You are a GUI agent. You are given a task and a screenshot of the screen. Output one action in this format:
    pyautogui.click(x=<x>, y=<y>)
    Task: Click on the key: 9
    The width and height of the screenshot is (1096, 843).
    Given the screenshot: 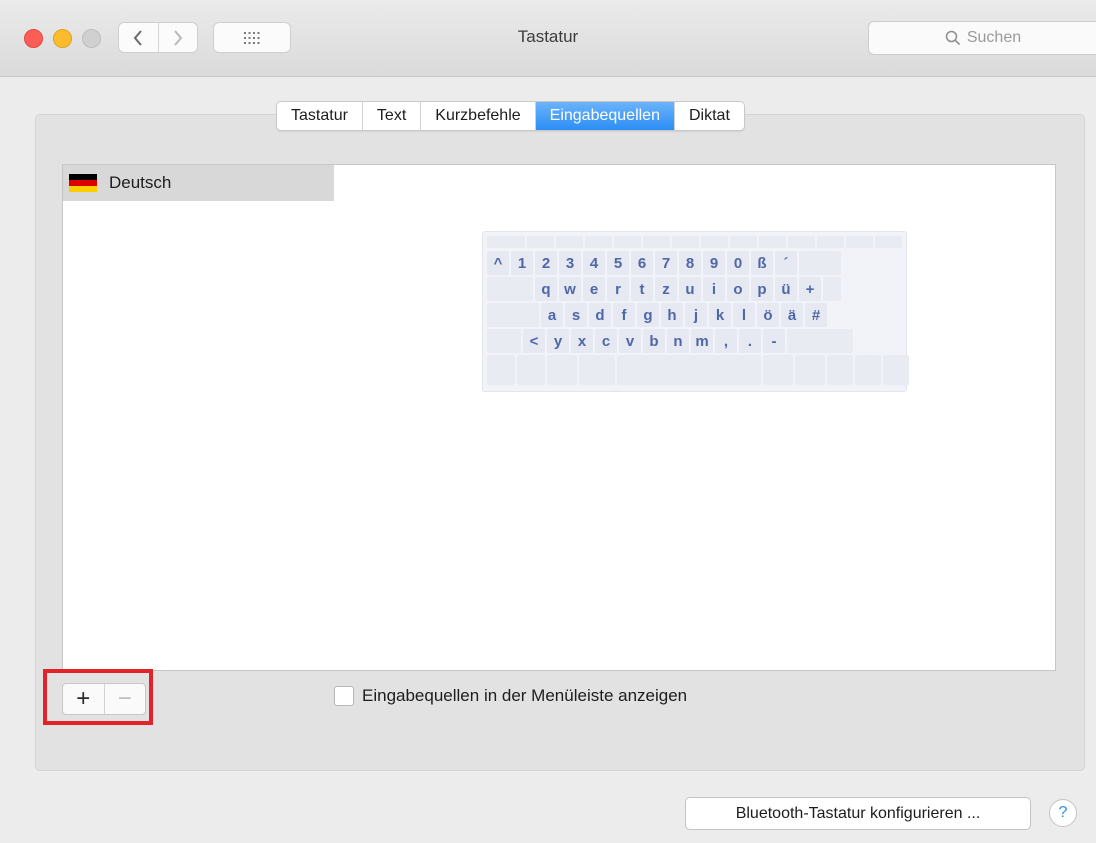 What is the action you would take?
    pyautogui.click(x=714, y=263)
    